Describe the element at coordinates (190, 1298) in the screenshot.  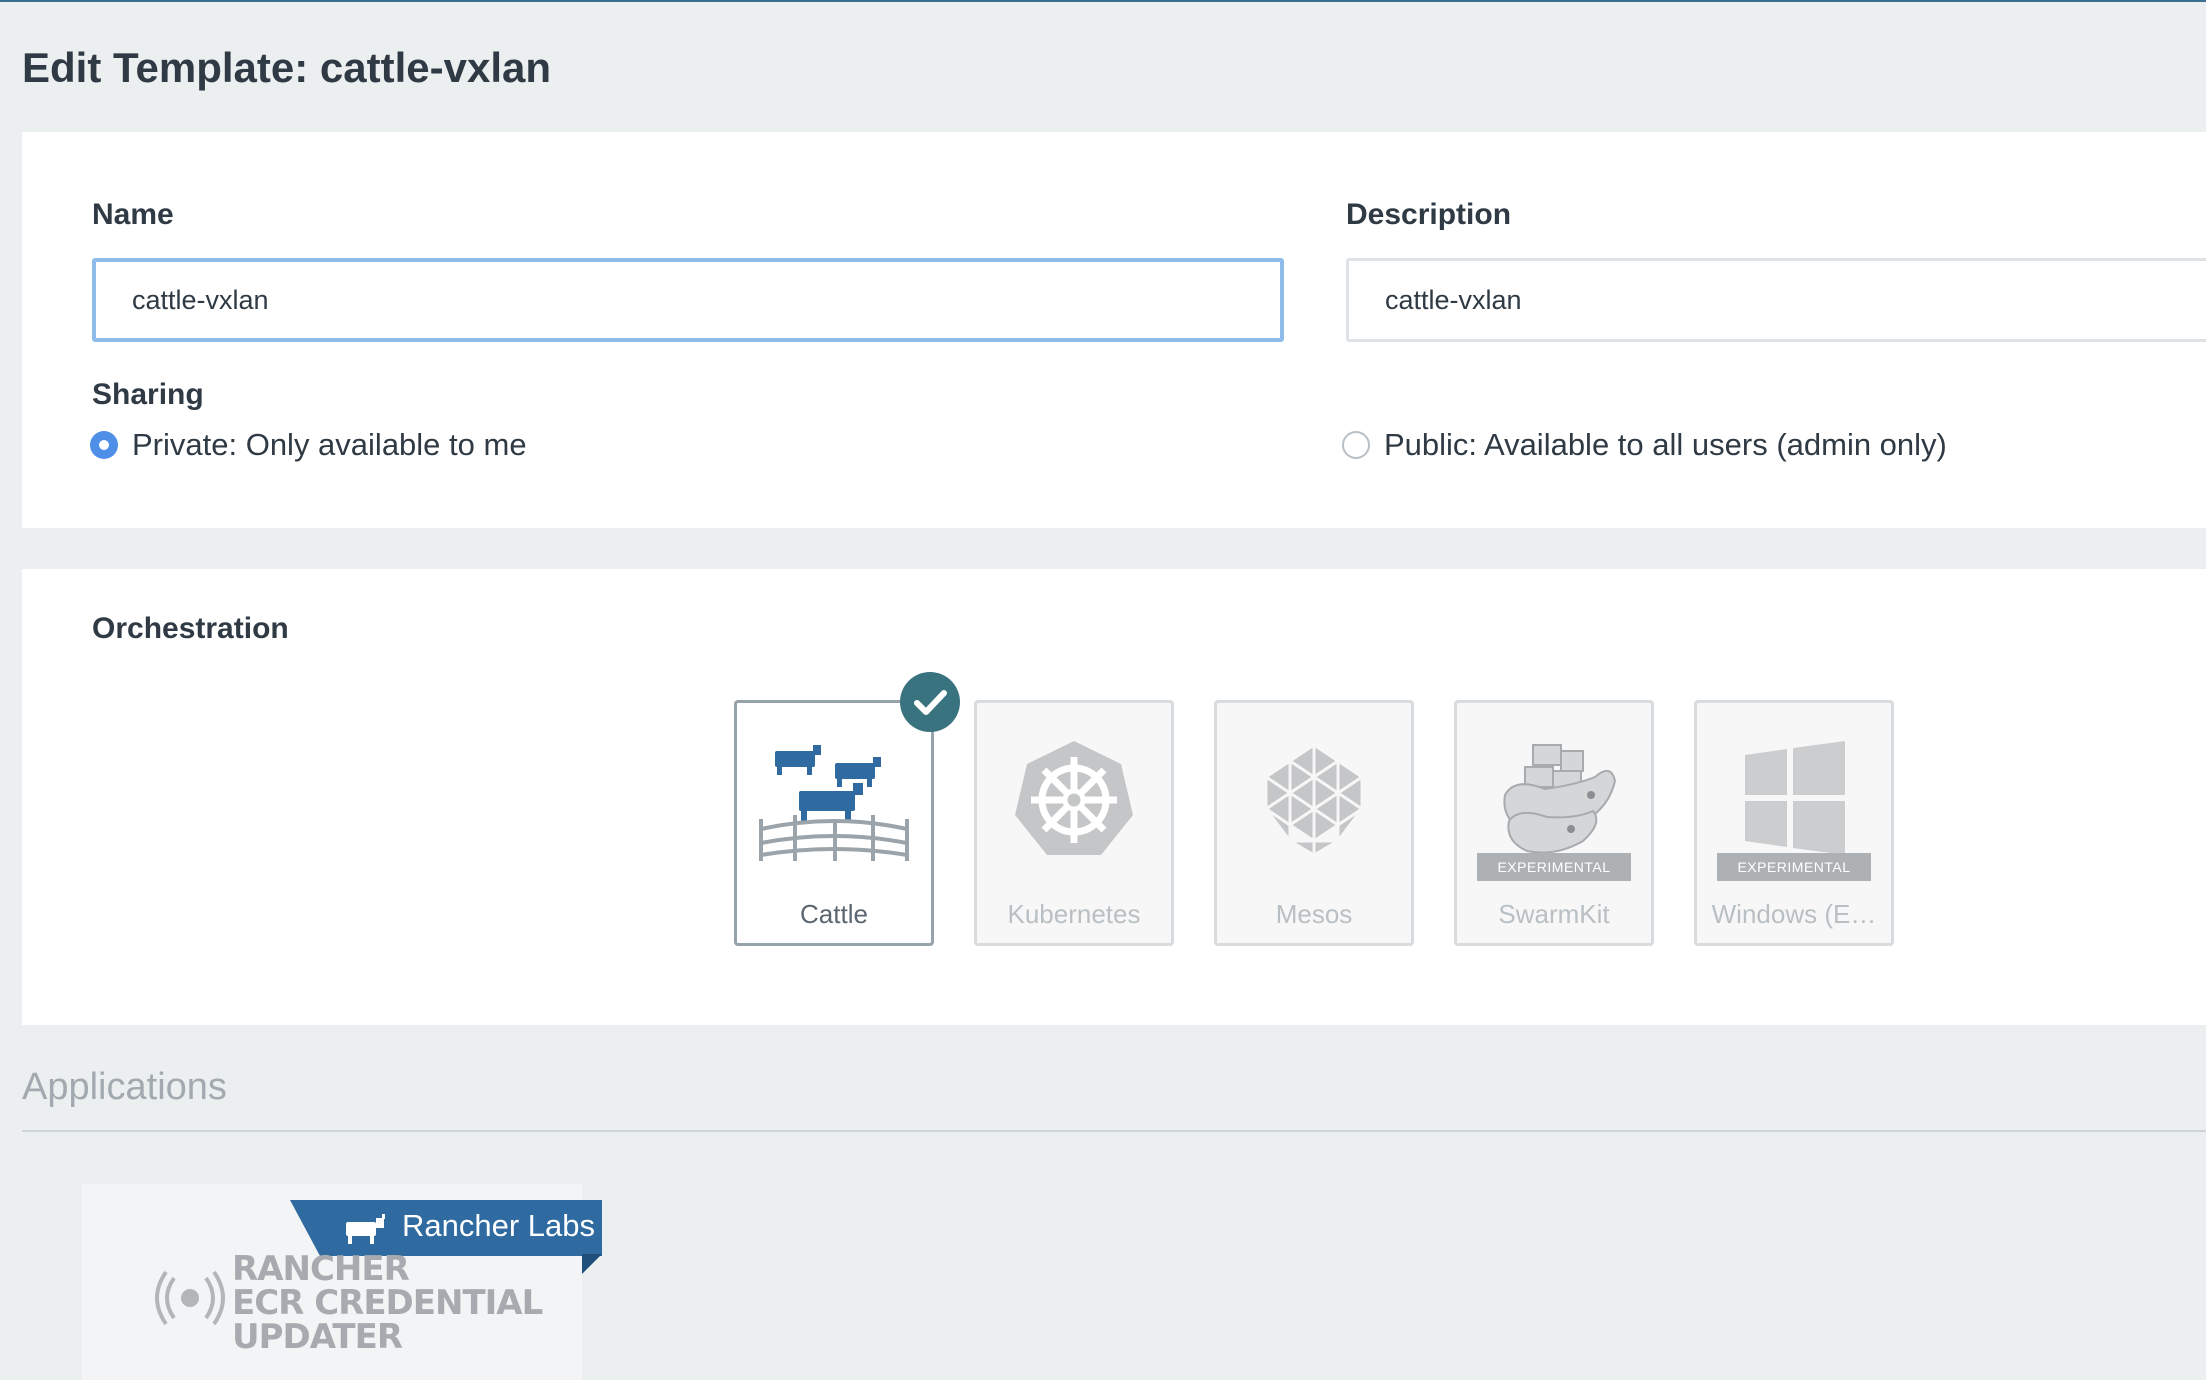
I see `broadcast-signal-icon` at that location.